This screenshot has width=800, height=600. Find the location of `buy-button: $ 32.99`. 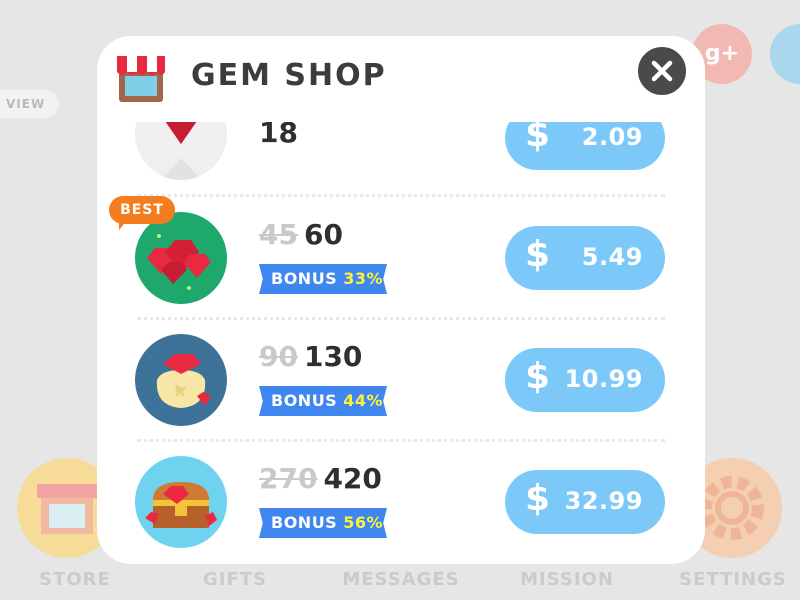

buy-button: $ 32.99 is located at coordinates (585, 502).